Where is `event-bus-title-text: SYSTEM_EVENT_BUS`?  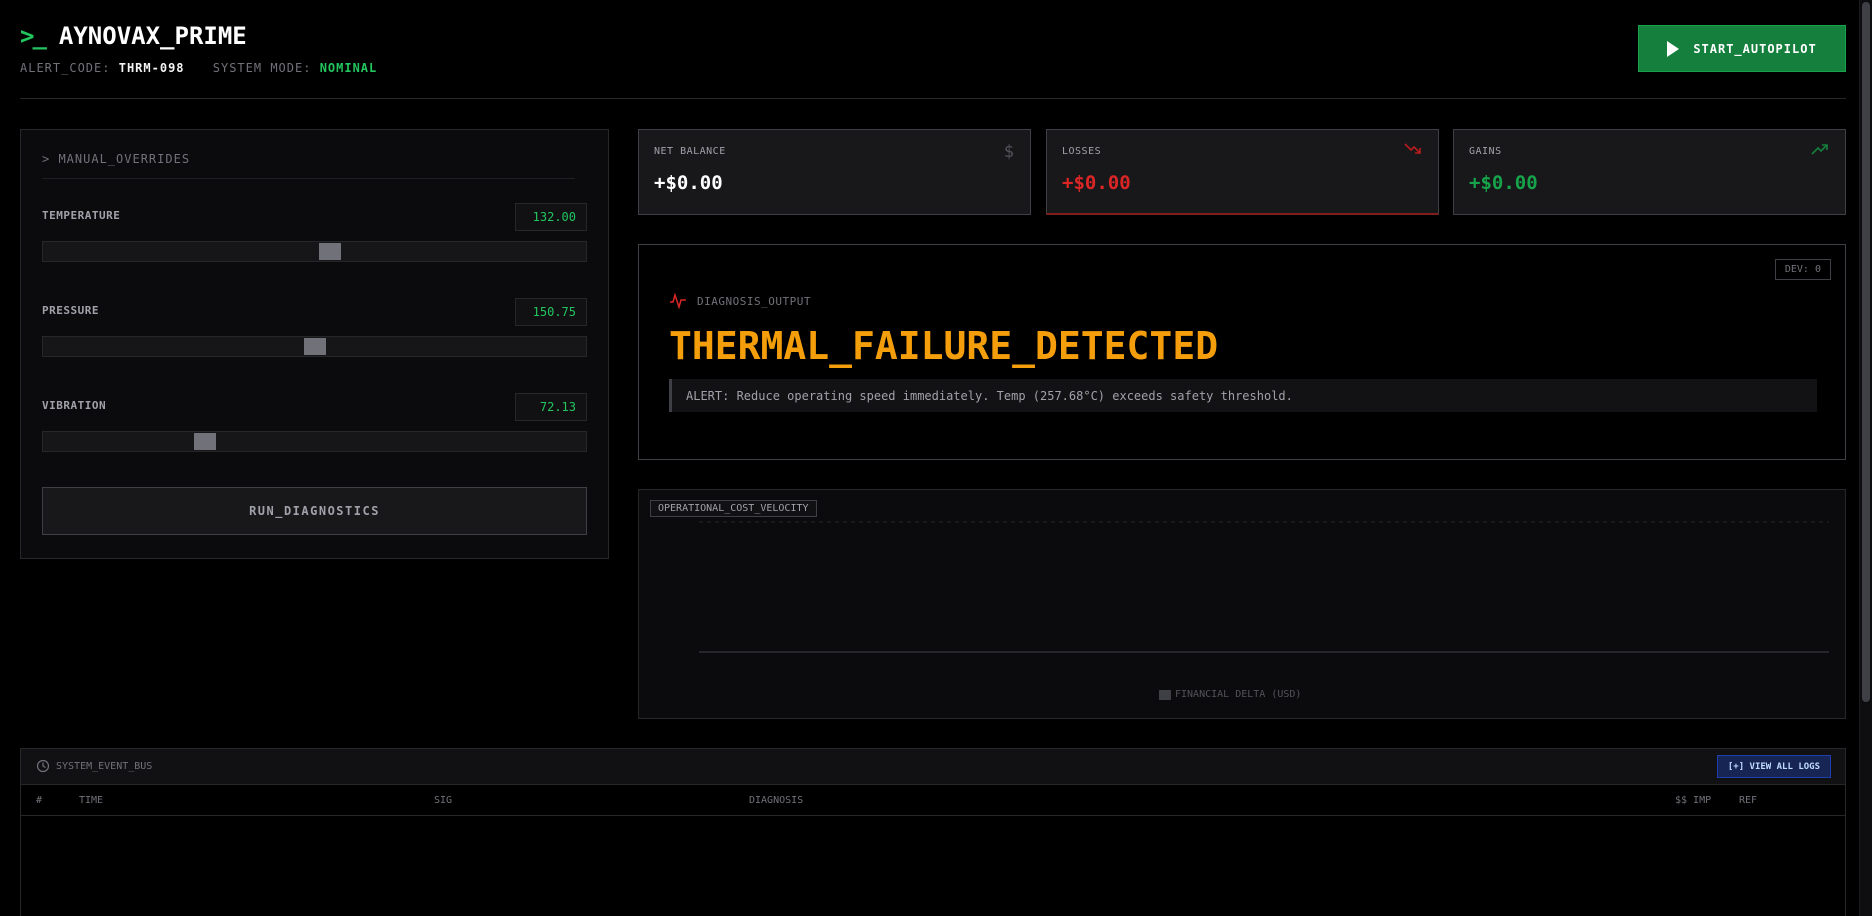
event-bus-title-text: SYSTEM_EVENT_BUS is located at coordinates (104, 766).